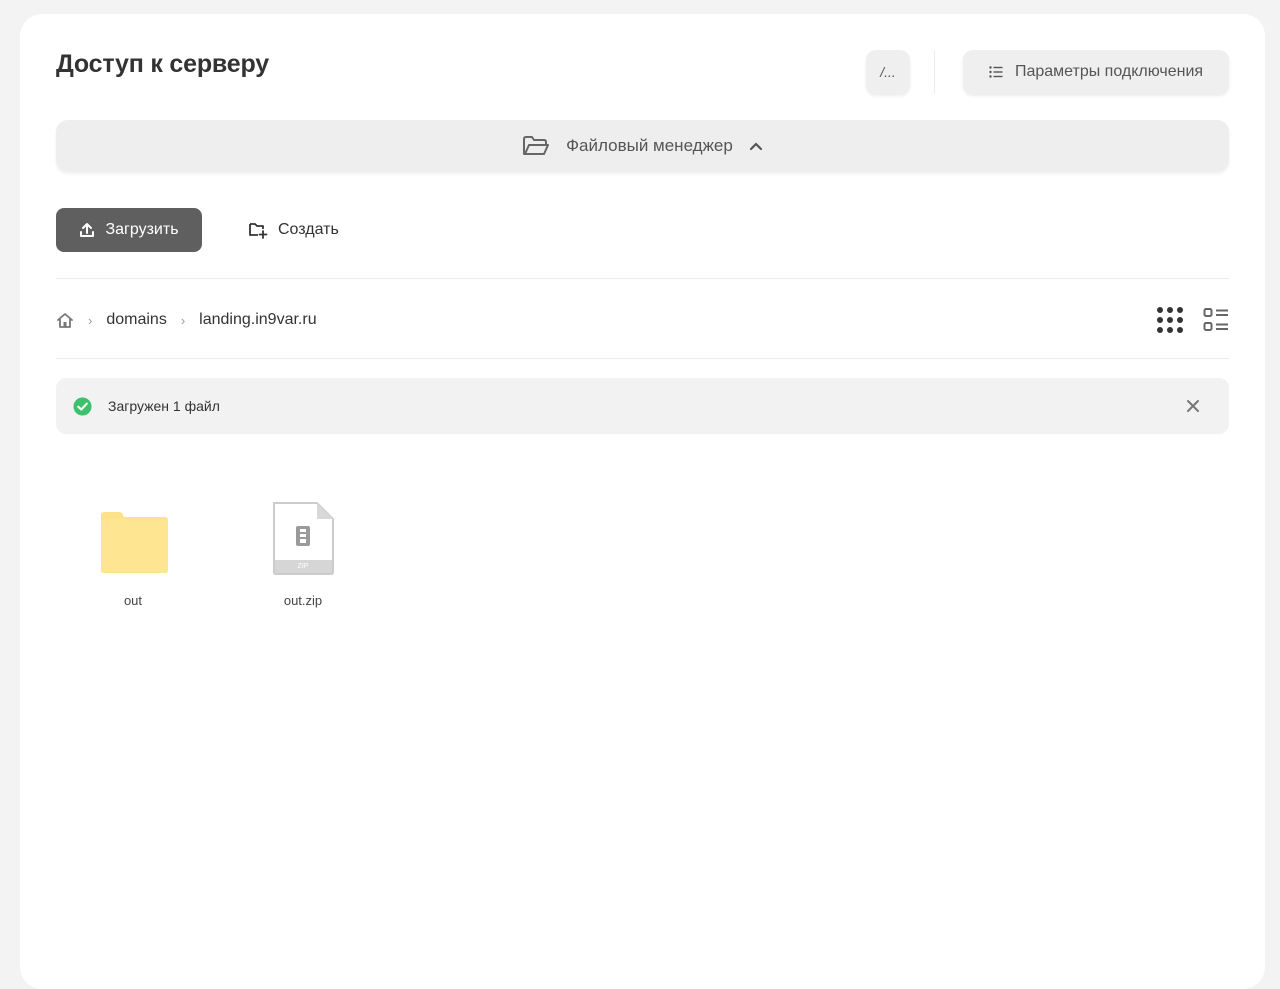 The width and height of the screenshot is (1280, 989). I want to click on file-name: out, so click(133, 600).